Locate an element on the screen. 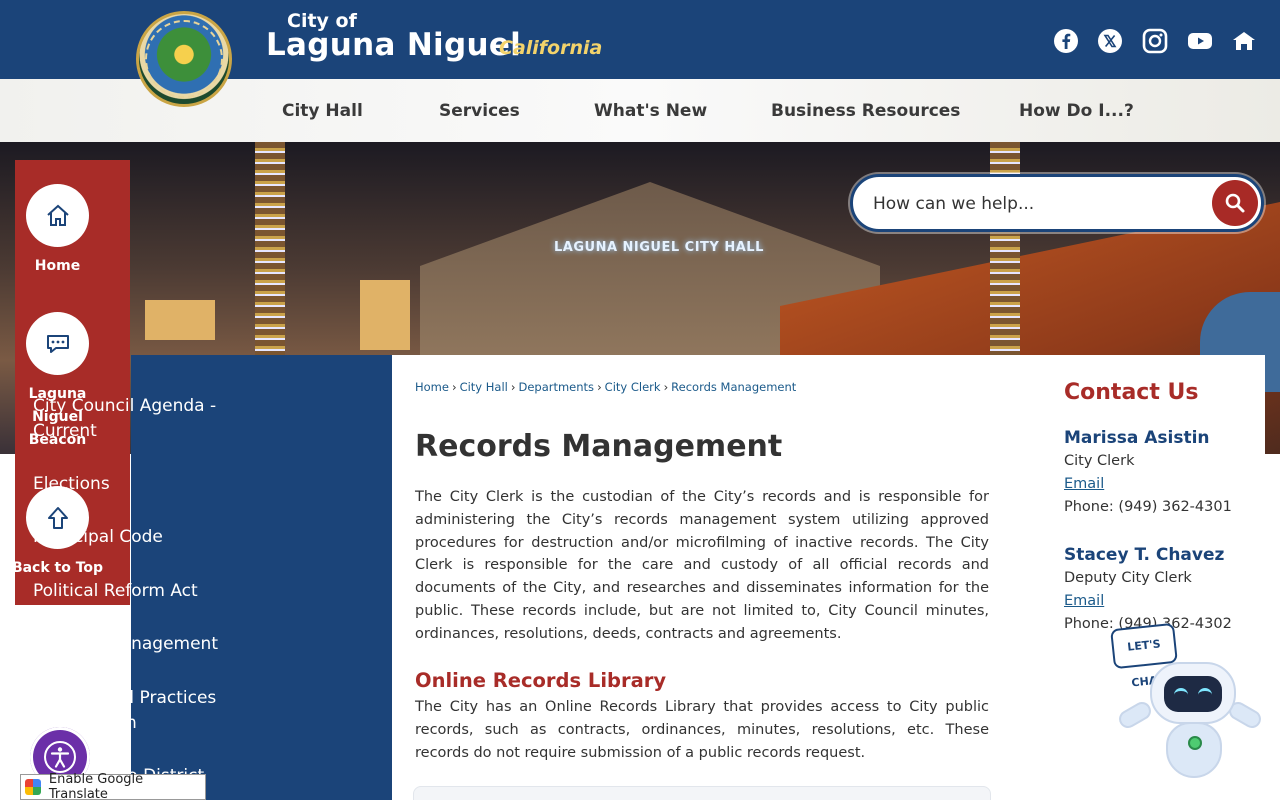 The image size is (1280, 800). search-input is located at coordinates (1033, 204).